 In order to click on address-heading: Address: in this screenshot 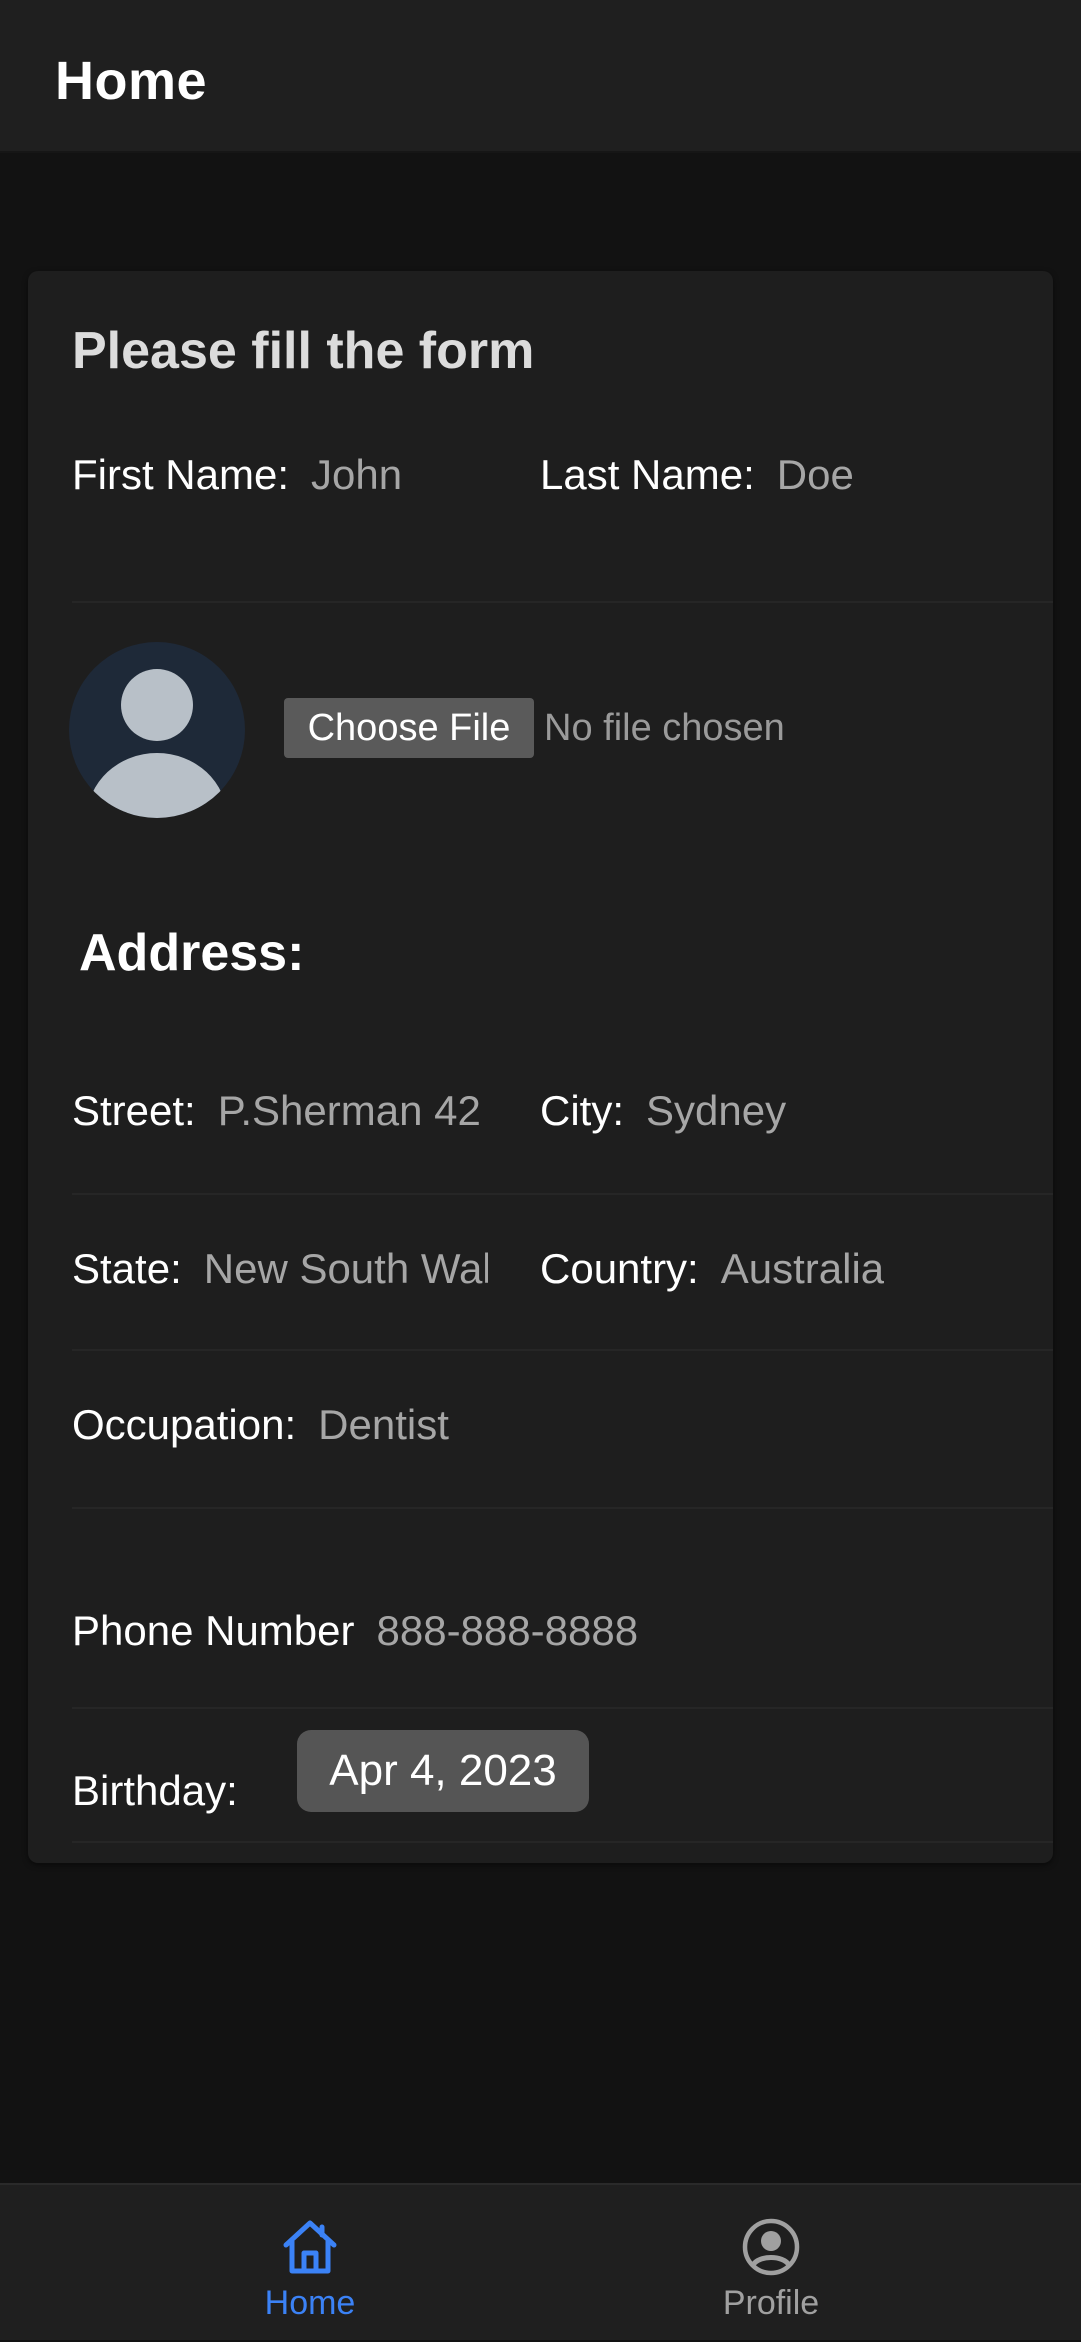, I will do `click(192, 953)`.